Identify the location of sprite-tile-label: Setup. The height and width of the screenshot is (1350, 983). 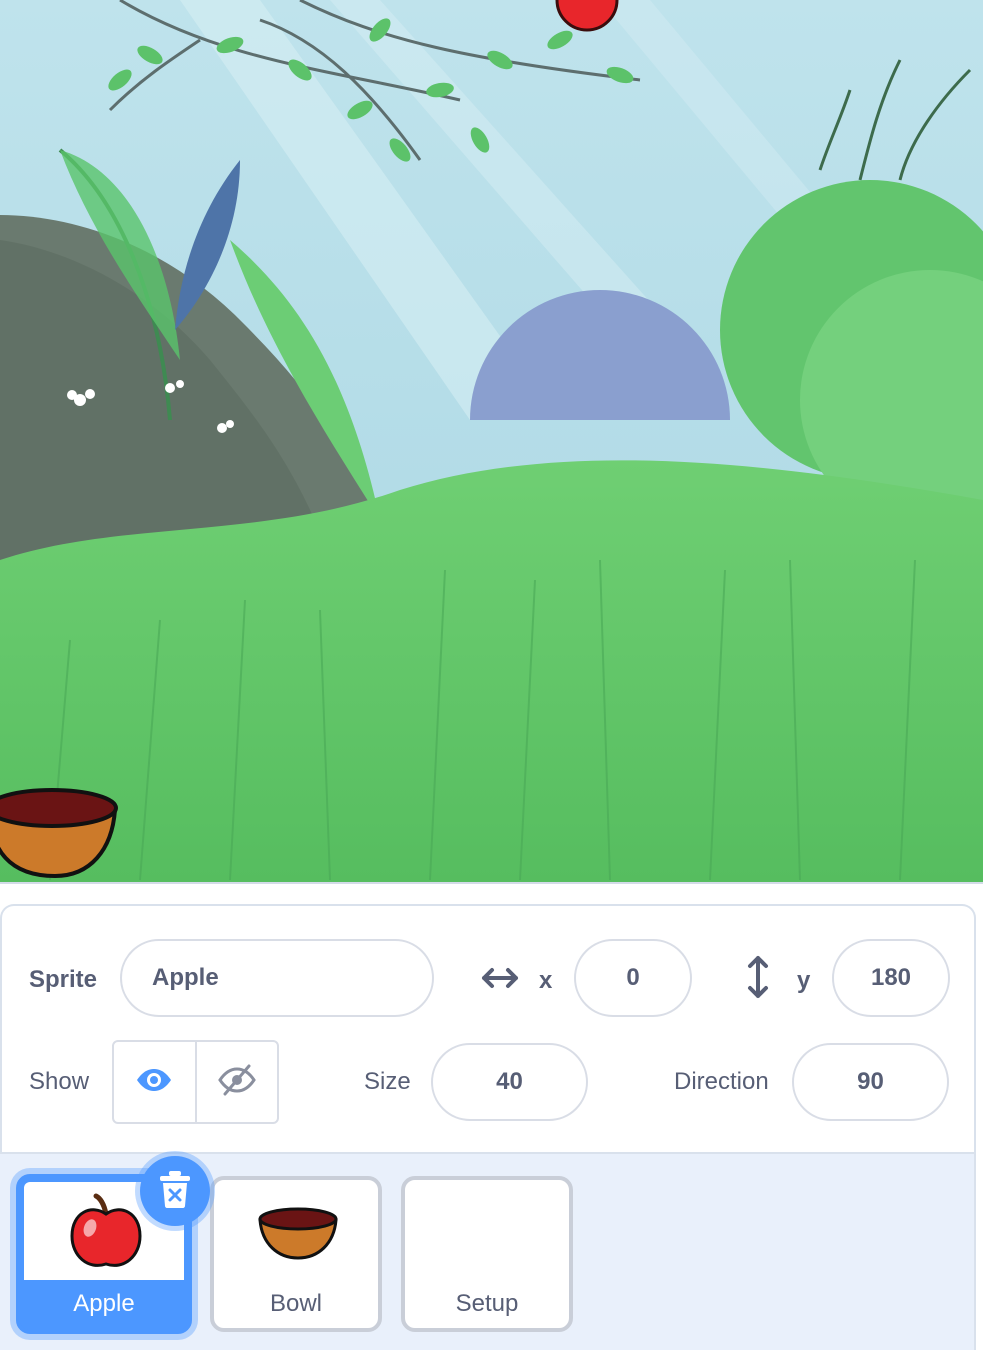
(487, 1303).